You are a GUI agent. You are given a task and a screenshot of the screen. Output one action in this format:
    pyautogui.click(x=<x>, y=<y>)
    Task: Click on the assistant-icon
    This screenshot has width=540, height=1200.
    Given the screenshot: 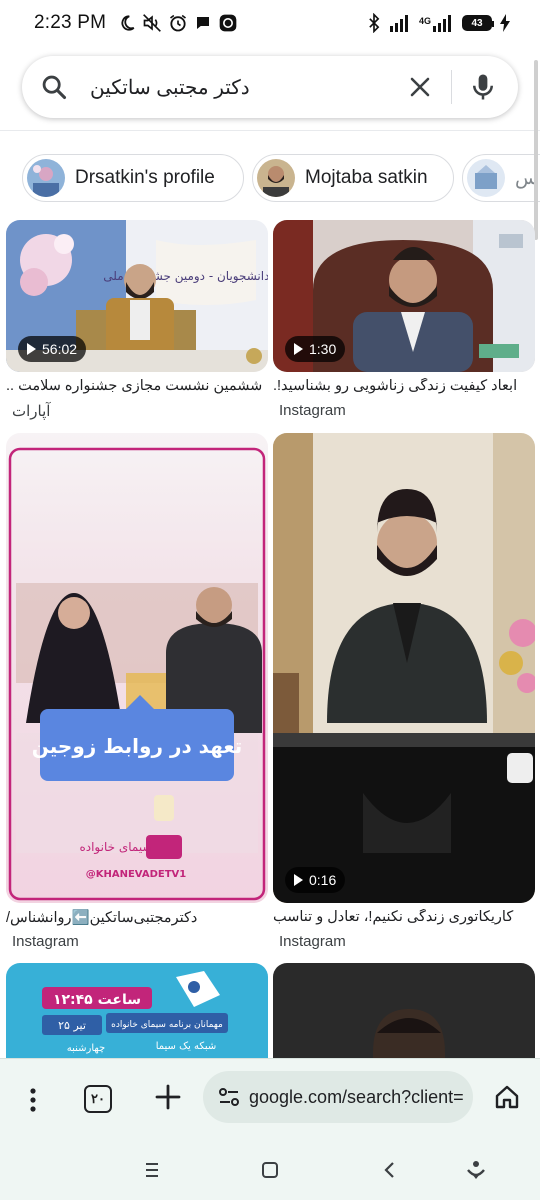 What is the action you would take?
    pyautogui.click(x=476, y=1170)
    